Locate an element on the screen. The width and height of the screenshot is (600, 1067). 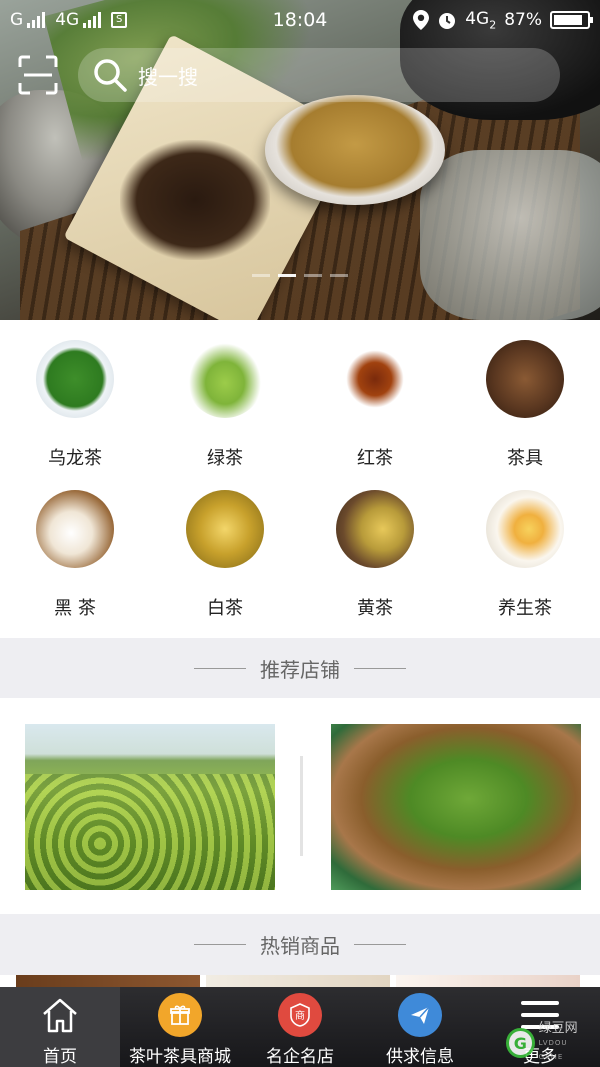
gift-icon is located at coordinates (180, 1015).